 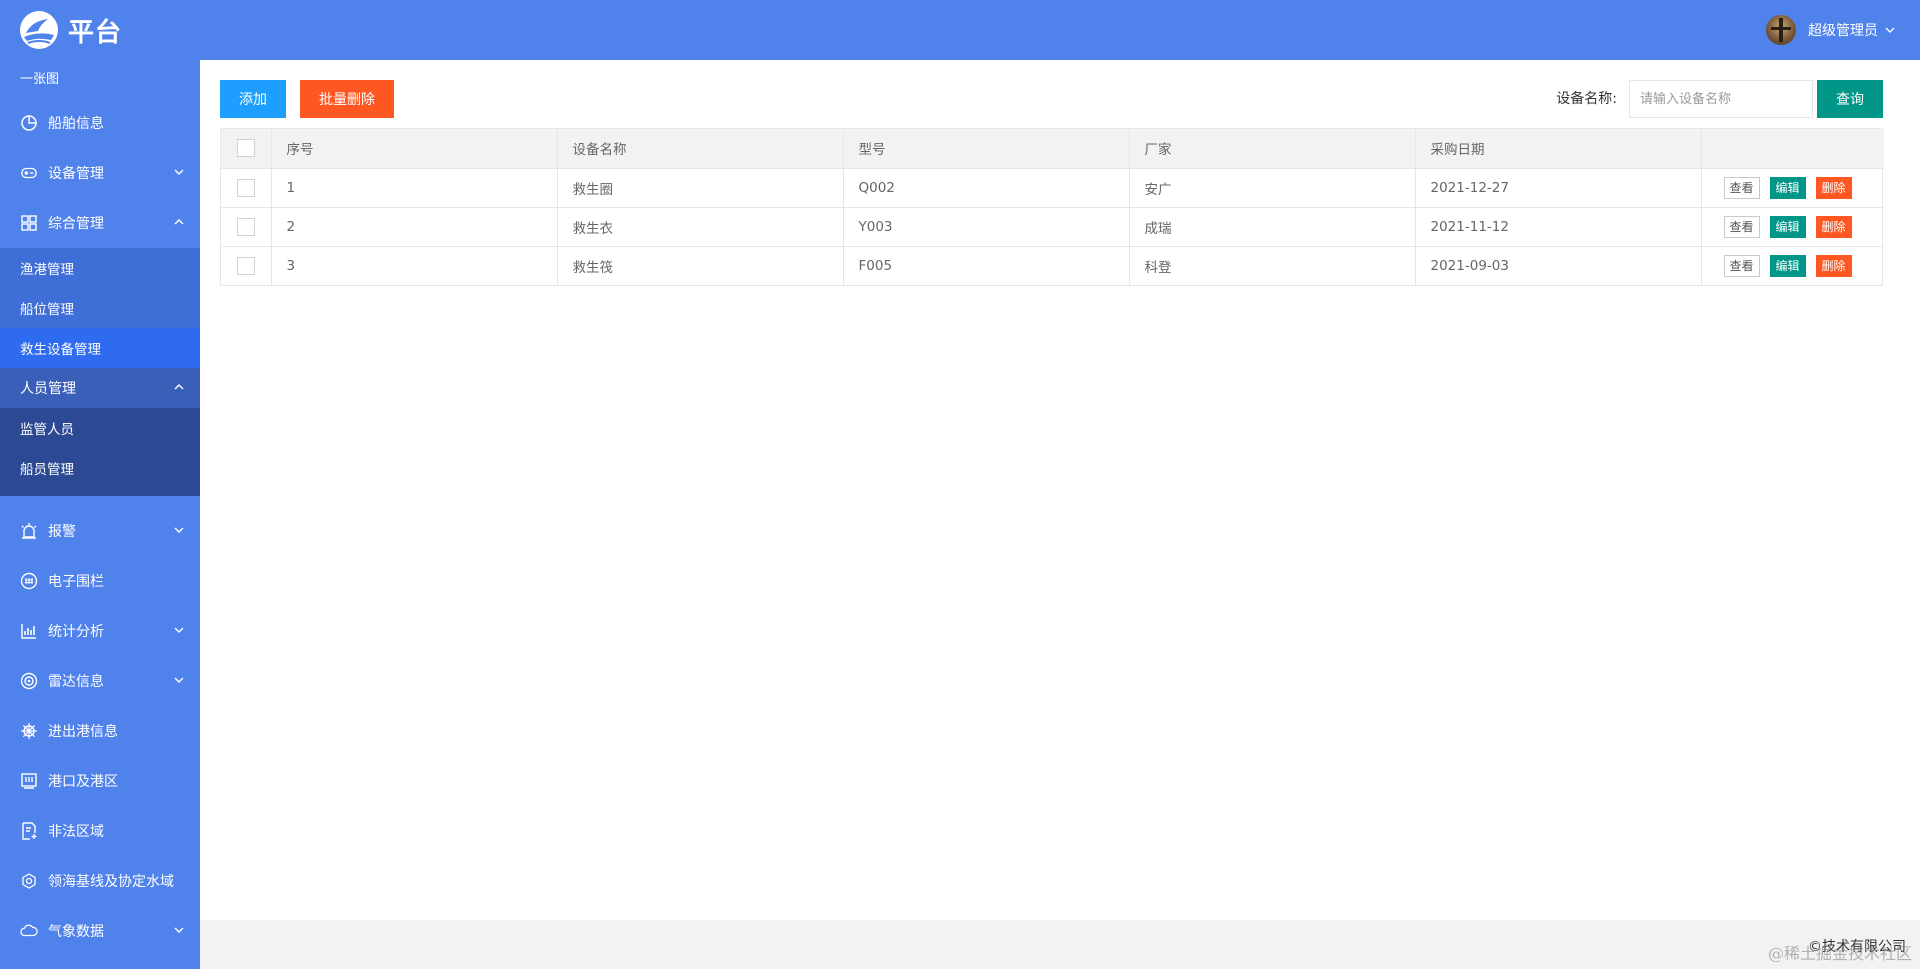 I want to click on sidebar-item-berth: 船位管理, so click(x=100, y=308).